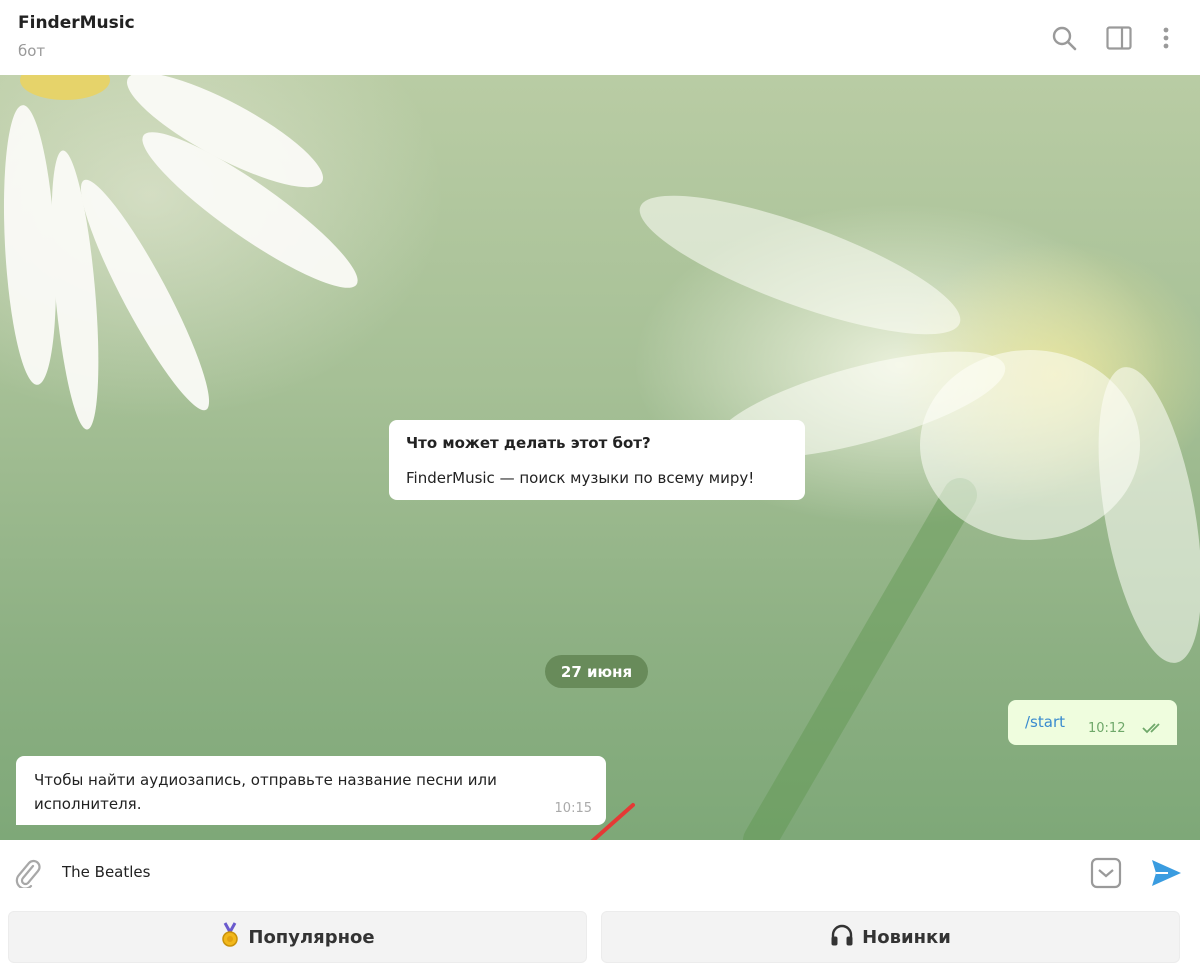 The width and height of the screenshot is (1200, 968). Describe the element at coordinates (612, 821) in the screenshot. I see `annotation-arrow` at that location.